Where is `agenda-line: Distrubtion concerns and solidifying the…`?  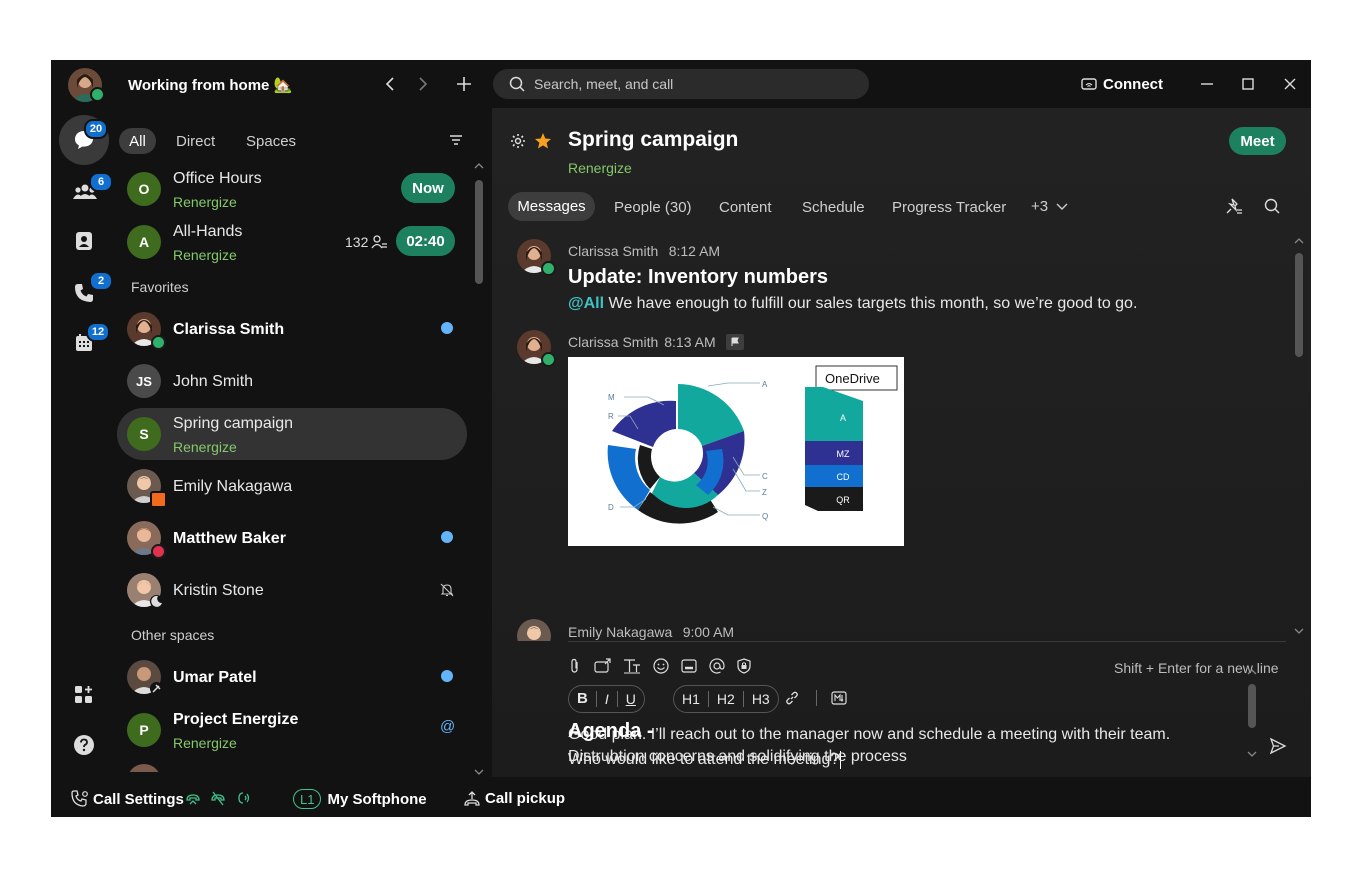
agenda-line: Distrubtion concerns and solidifying the… is located at coordinates (737, 756).